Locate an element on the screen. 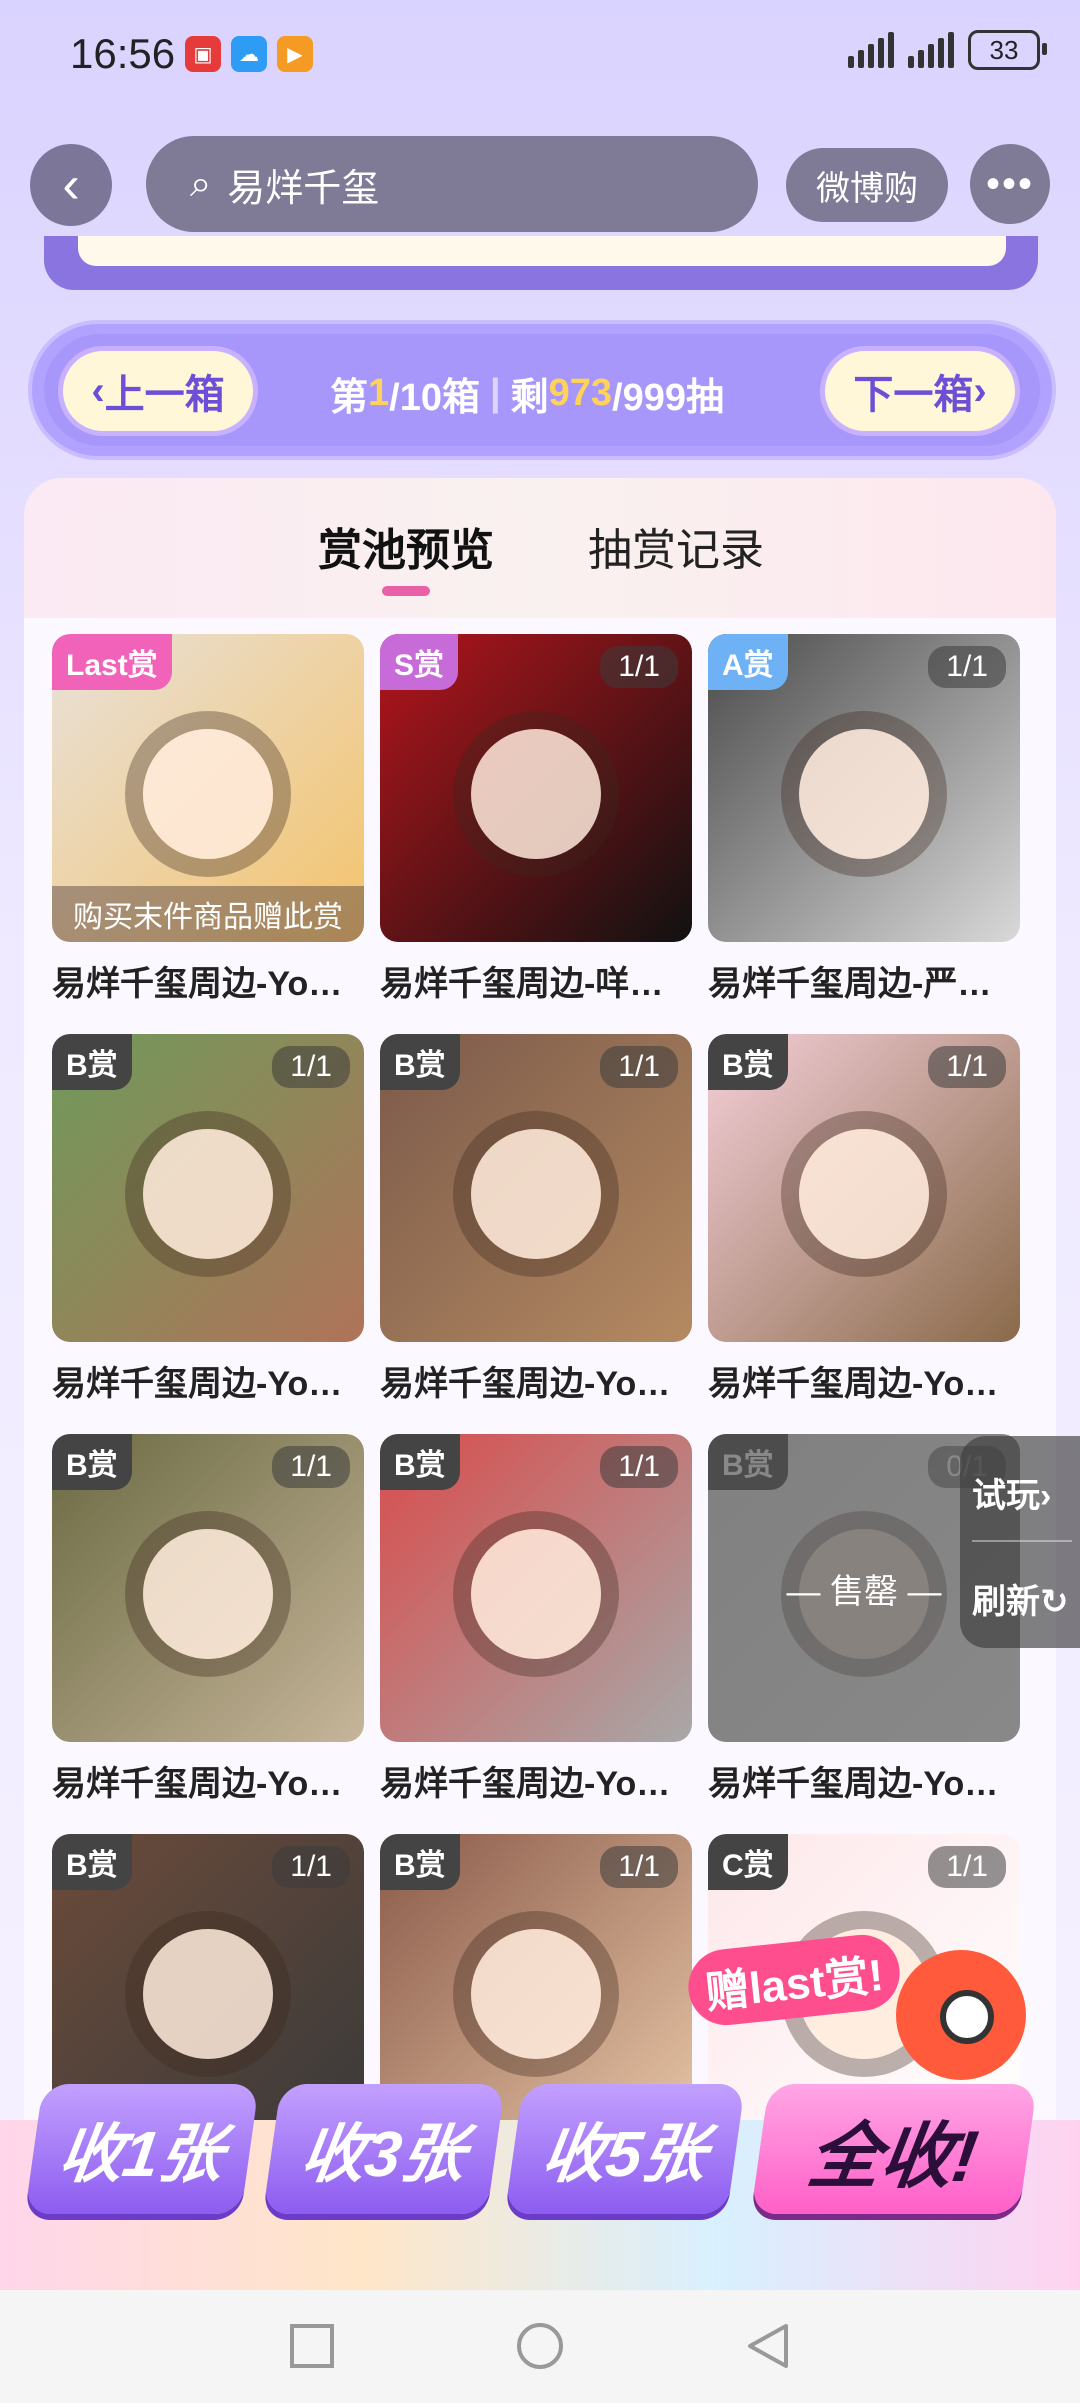  search-input: ⌕ 易烊千玺 is located at coordinates (452, 184).